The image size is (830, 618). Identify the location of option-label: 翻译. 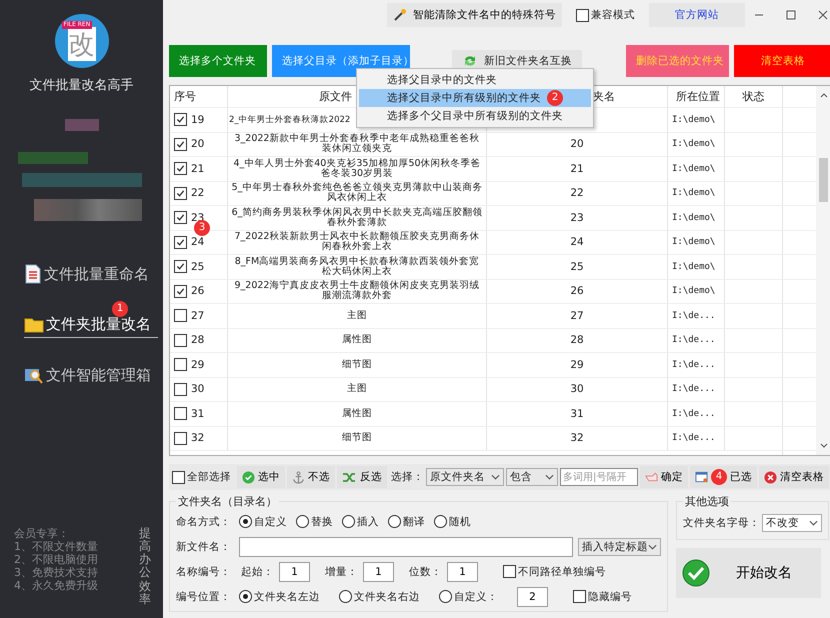
(414, 521).